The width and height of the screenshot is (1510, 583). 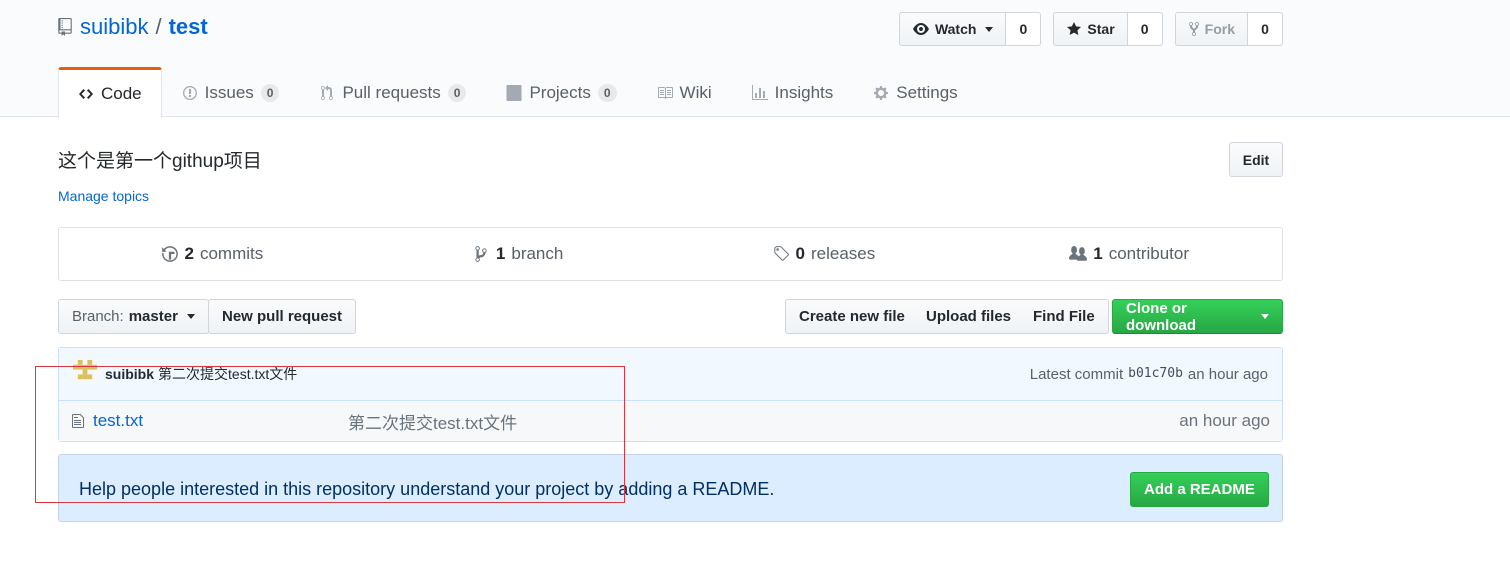 I want to click on file-icon, so click(x=78, y=421).